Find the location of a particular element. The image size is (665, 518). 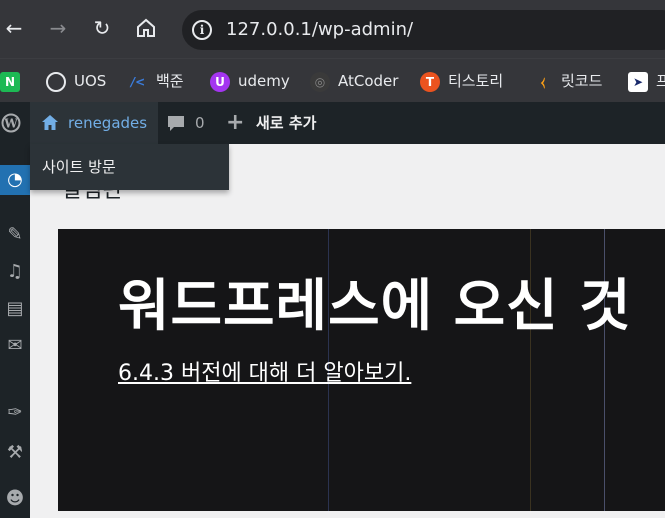

site-name-menu: renegades is located at coordinates (94, 123).